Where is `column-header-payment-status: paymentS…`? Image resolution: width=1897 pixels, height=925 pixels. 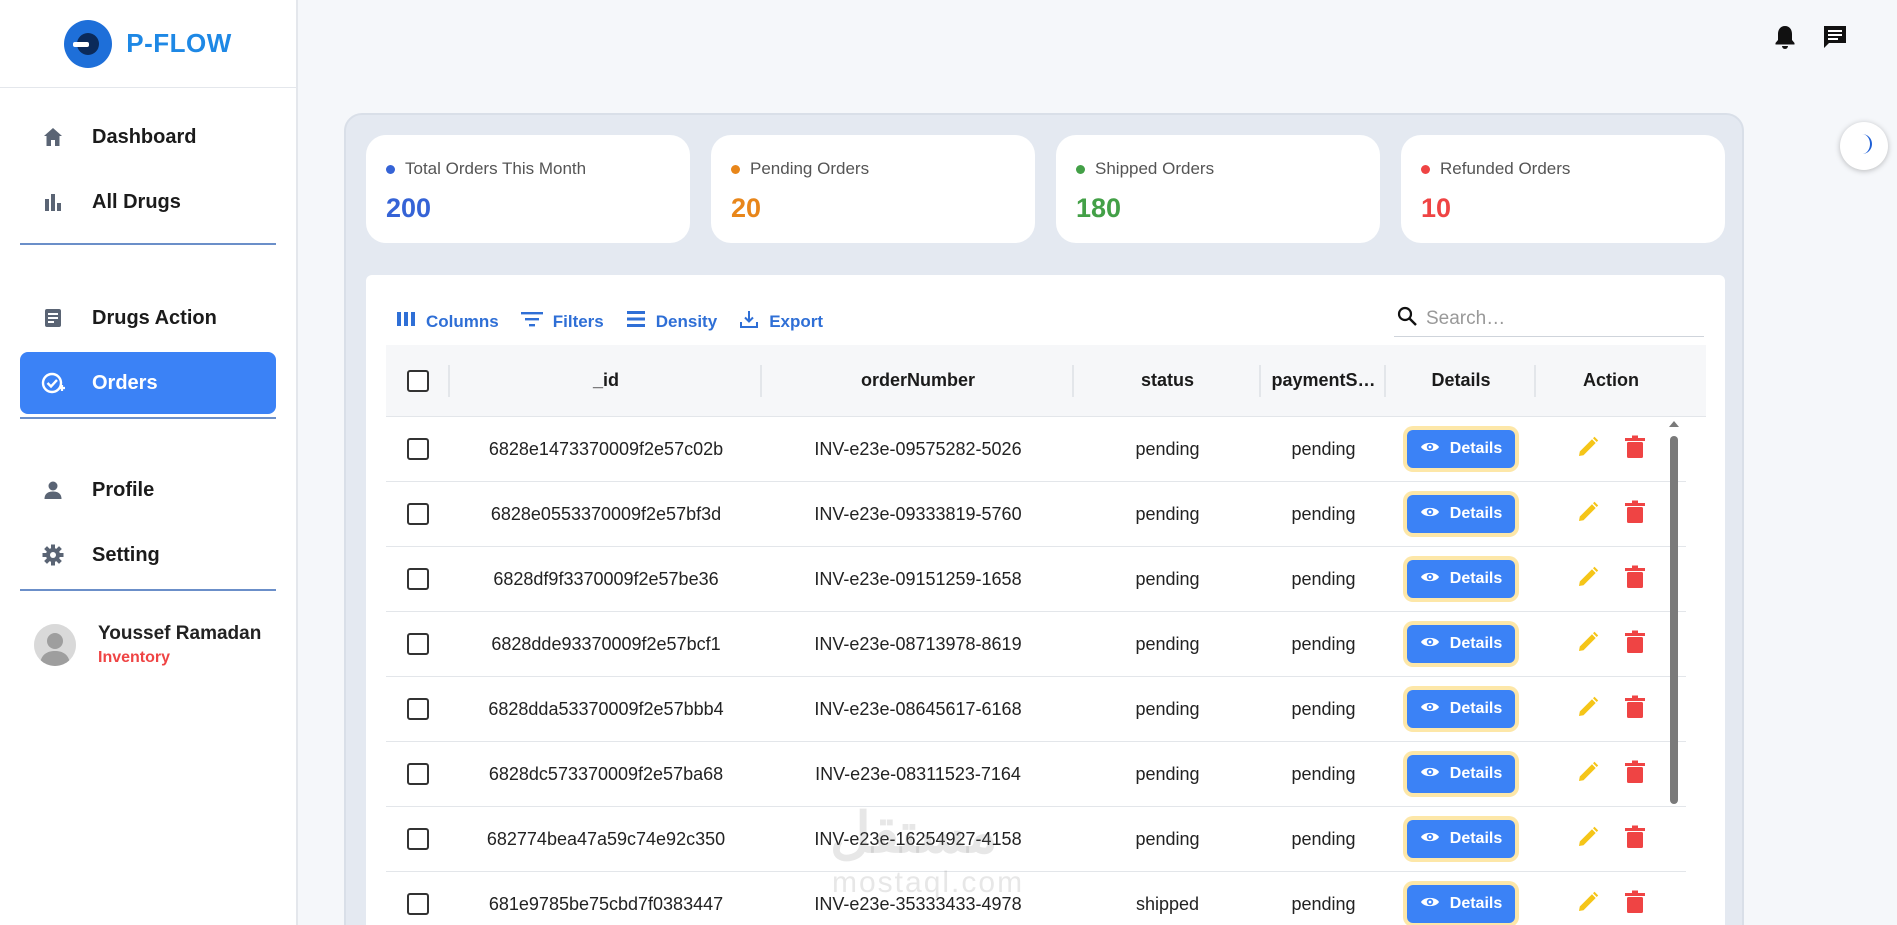 column-header-payment-status: paymentS… is located at coordinates (1323, 380).